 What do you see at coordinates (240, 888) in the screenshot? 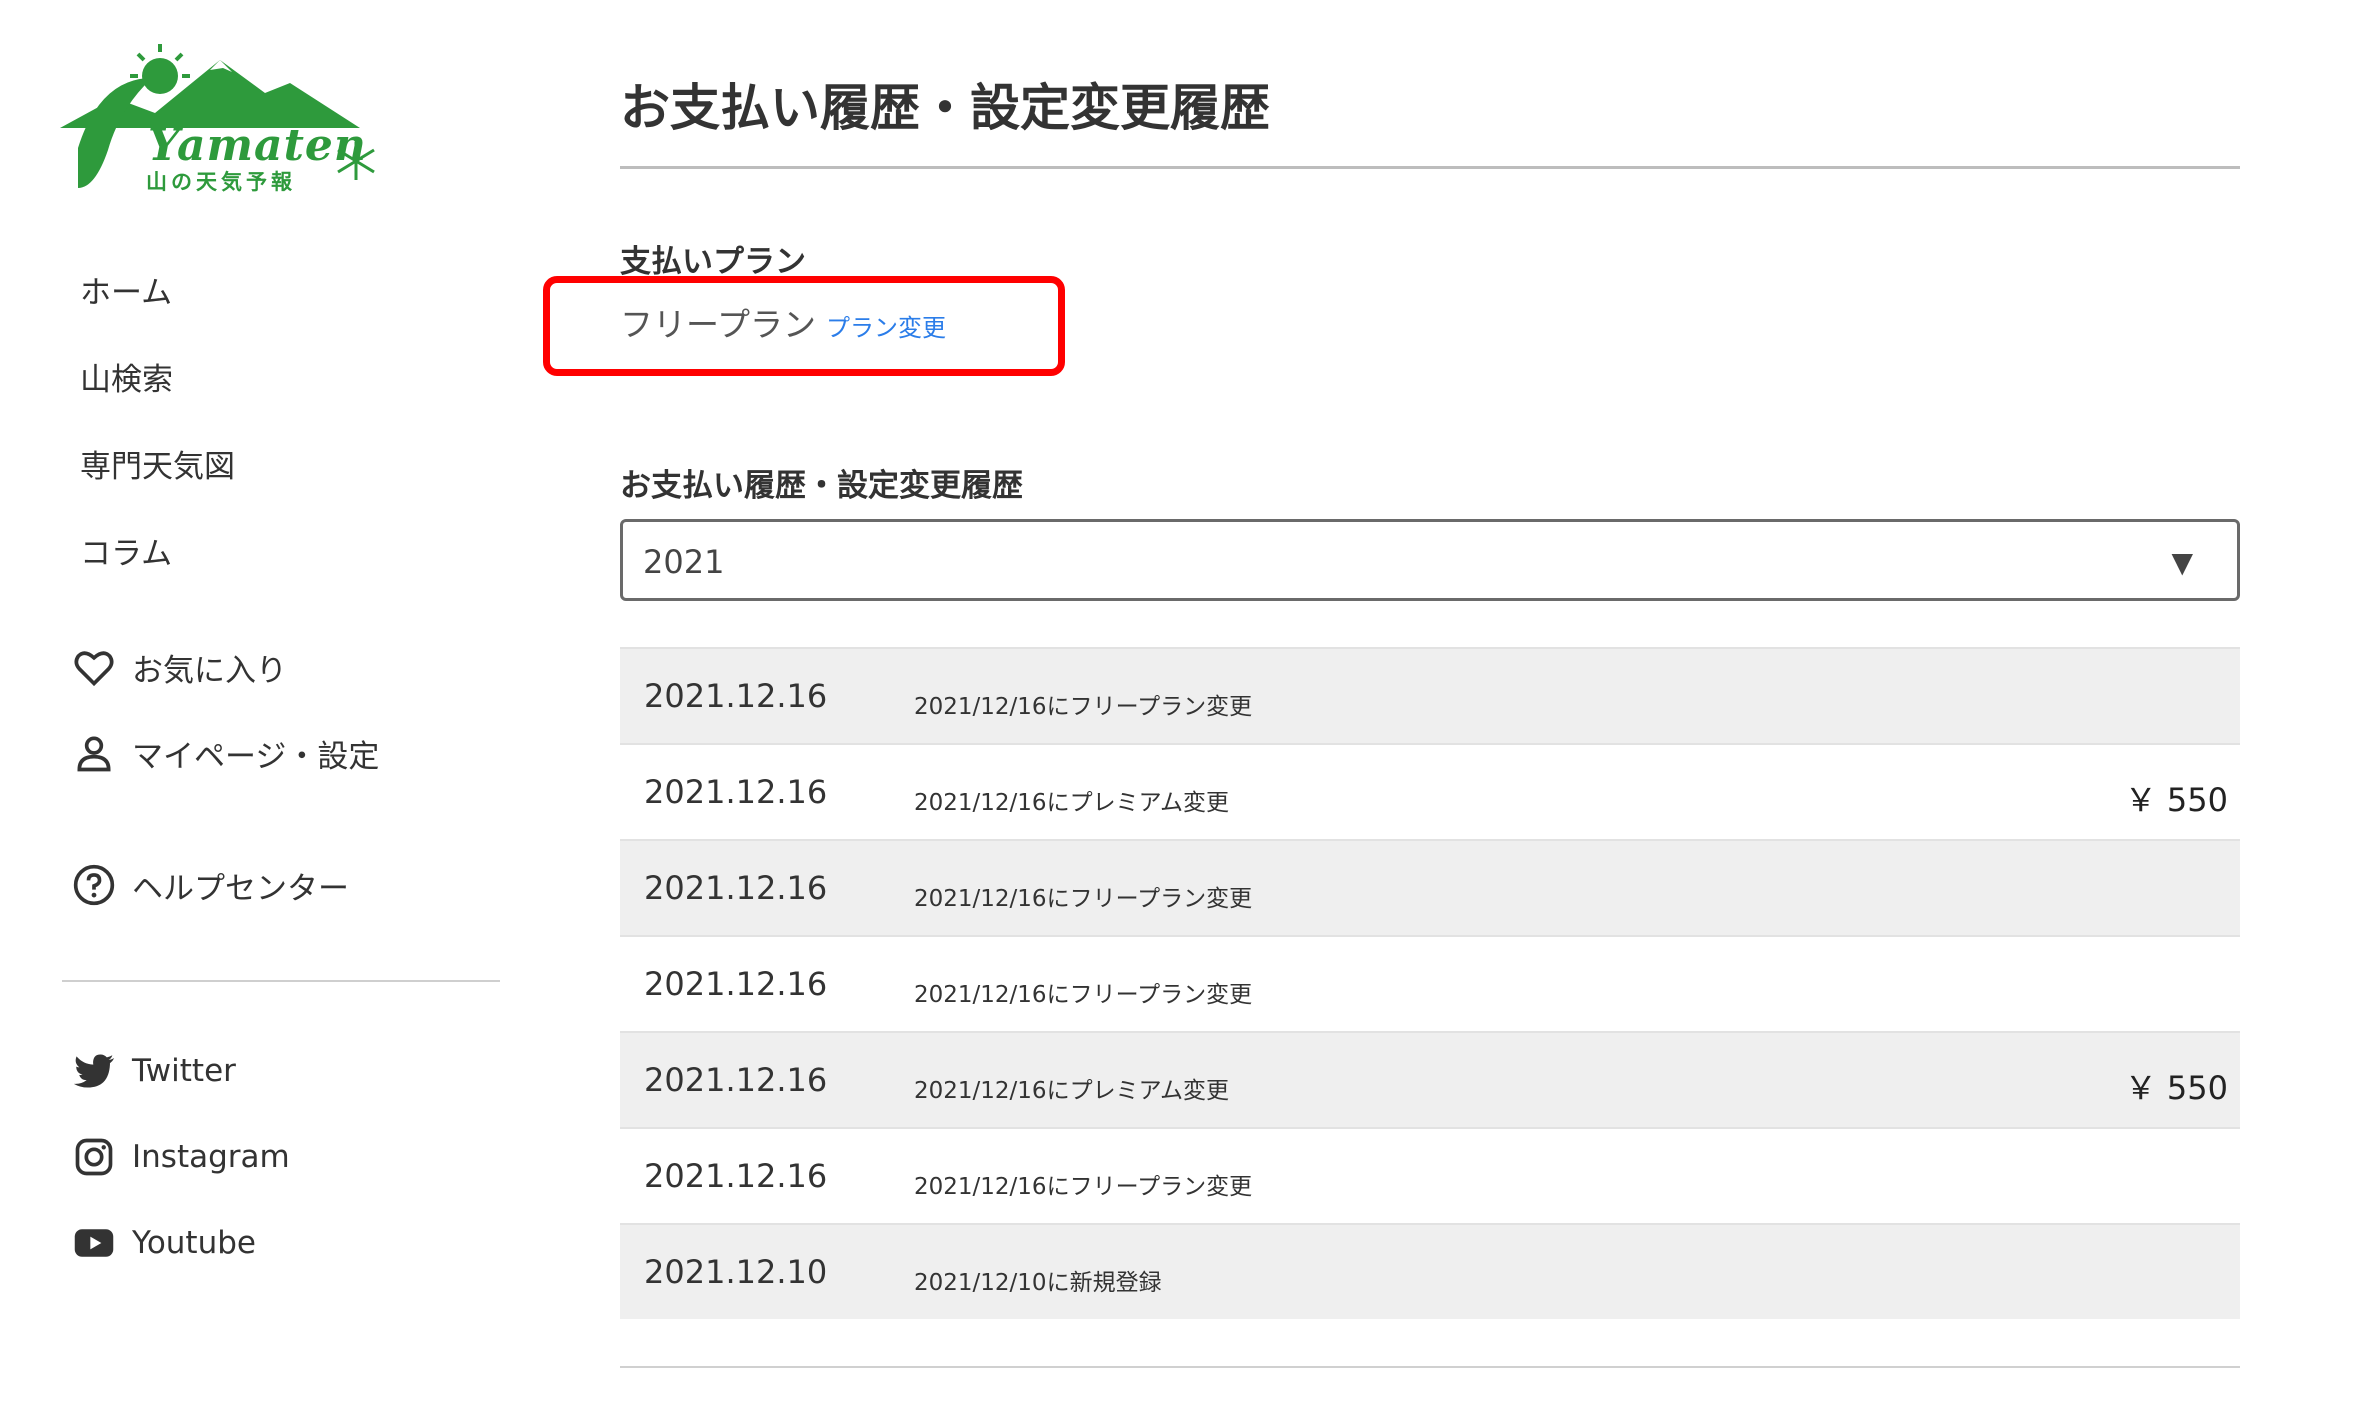
I see `help-center-label: ヘルプセンター` at bounding box center [240, 888].